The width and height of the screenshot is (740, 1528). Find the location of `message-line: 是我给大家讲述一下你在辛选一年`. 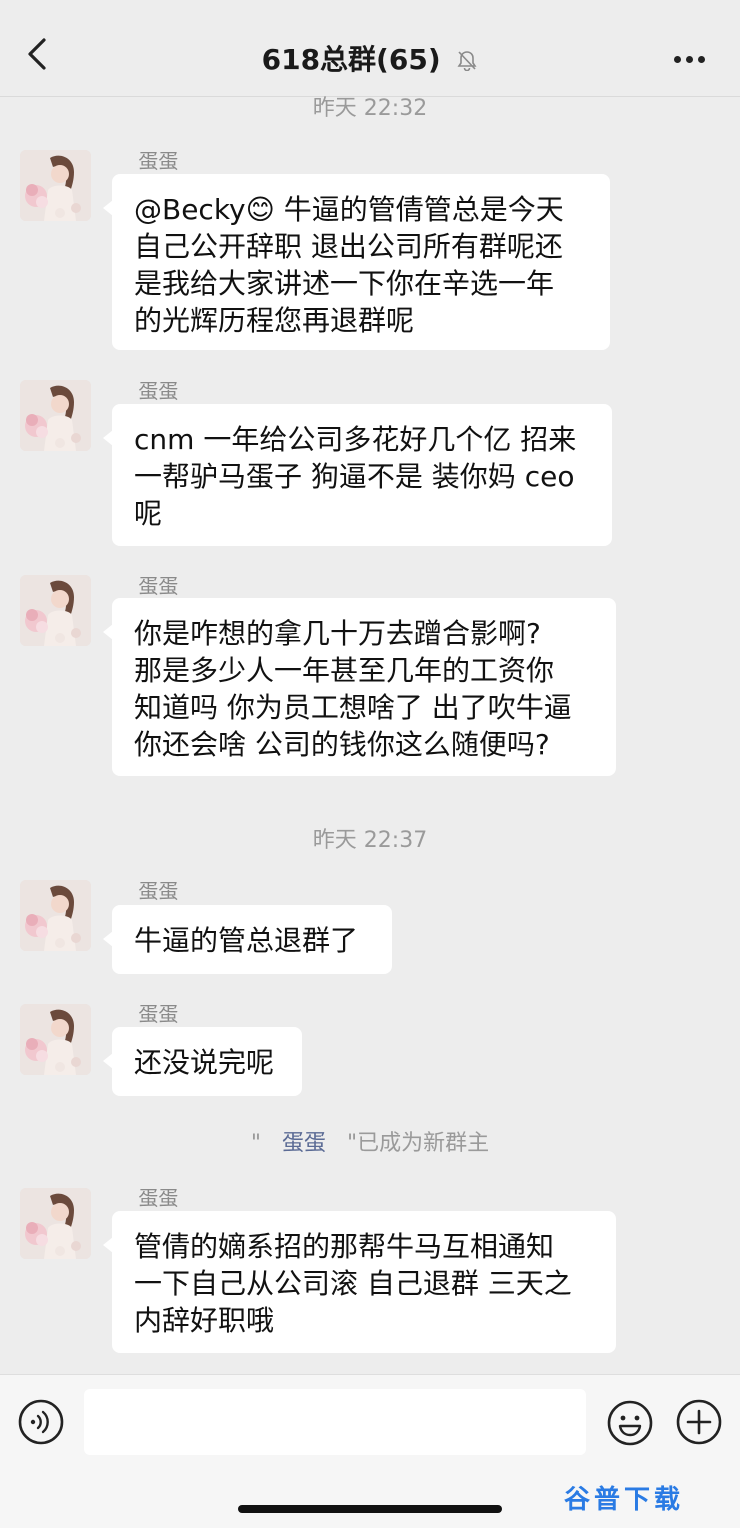

message-line: 是我给大家讲述一下你在辛选一年 is located at coordinates (344, 283).